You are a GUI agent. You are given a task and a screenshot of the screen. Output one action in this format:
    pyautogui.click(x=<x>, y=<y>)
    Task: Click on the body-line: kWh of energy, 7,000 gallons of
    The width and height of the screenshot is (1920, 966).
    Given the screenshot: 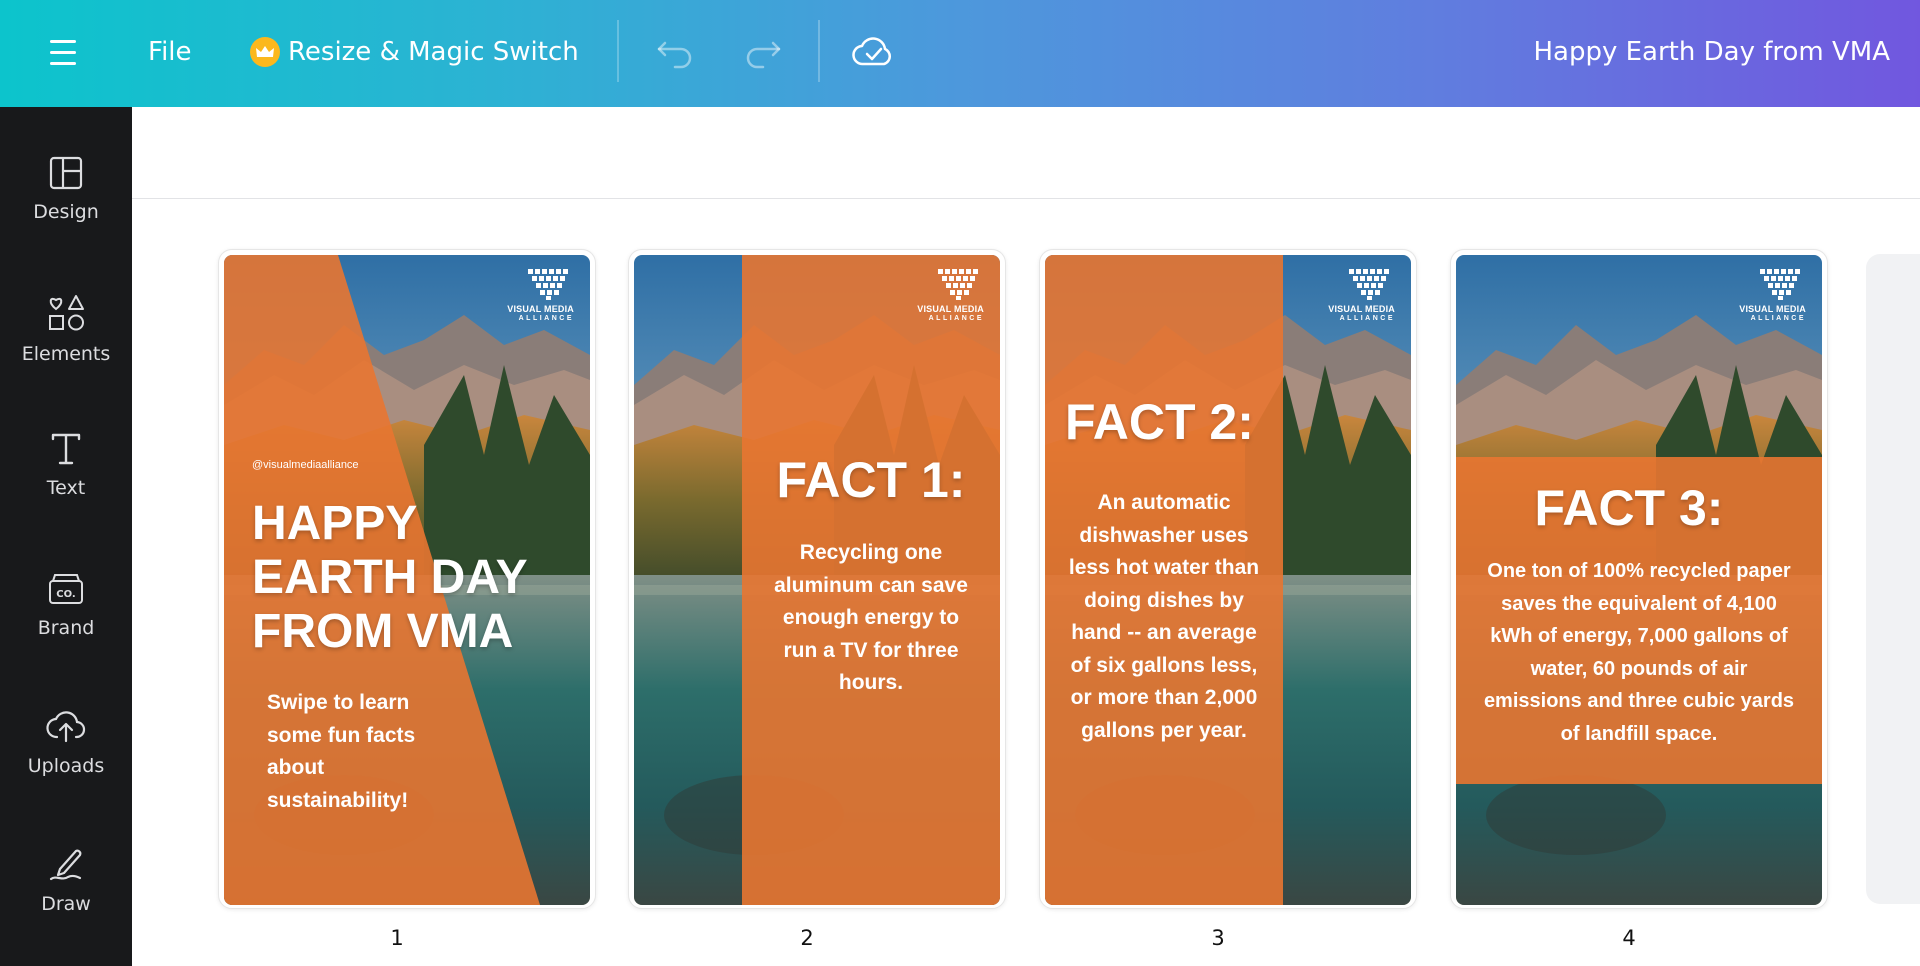 What is the action you would take?
    pyautogui.click(x=1639, y=636)
    